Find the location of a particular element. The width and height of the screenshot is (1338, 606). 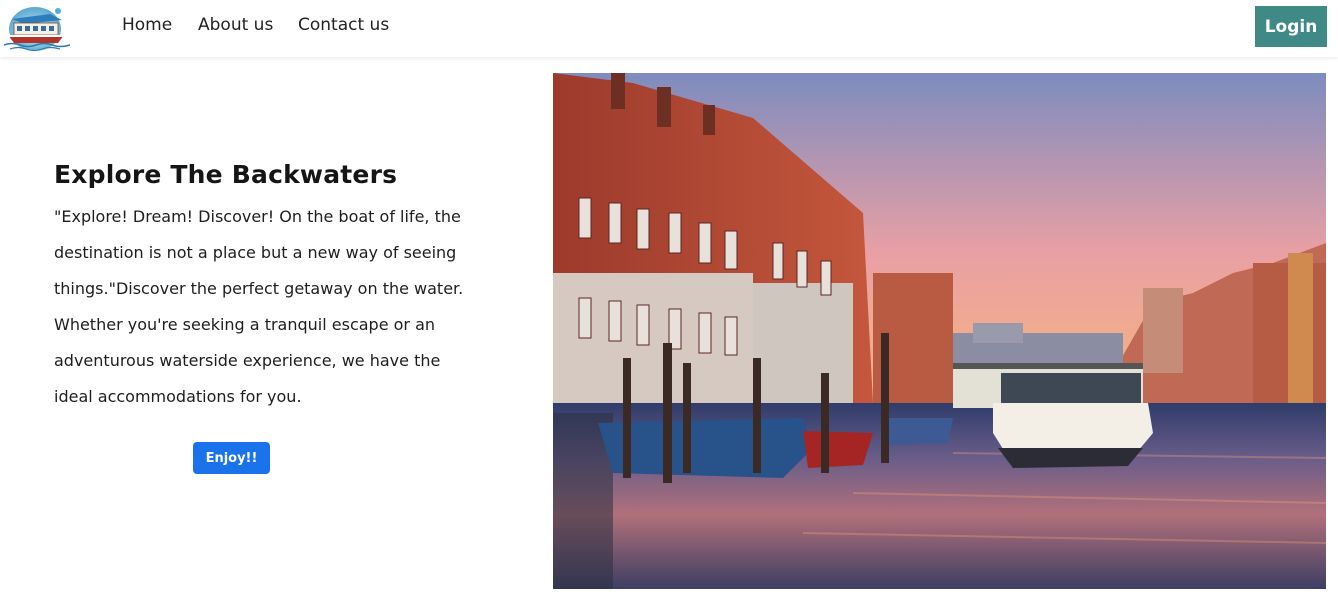

nav-link-contact-us: Contact us is located at coordinates (343, 25).